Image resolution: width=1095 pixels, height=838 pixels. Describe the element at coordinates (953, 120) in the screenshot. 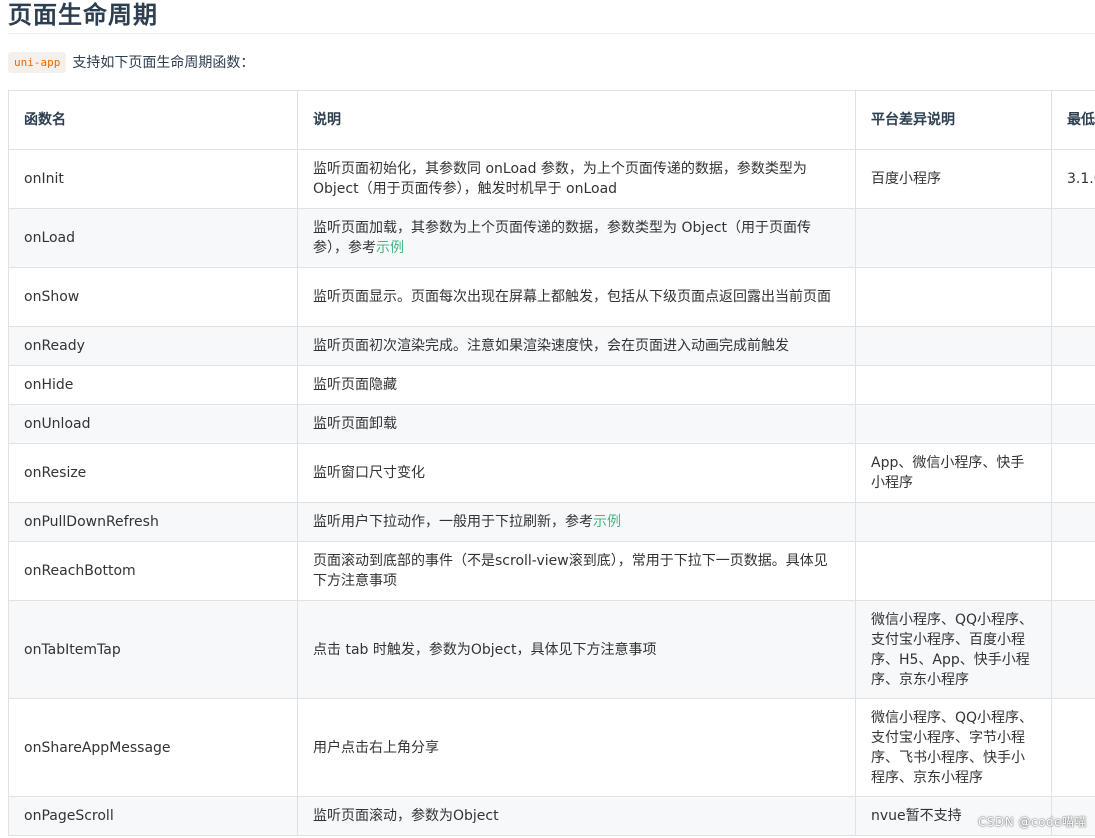

I see `header-platform: 平台差异说明` at that location.